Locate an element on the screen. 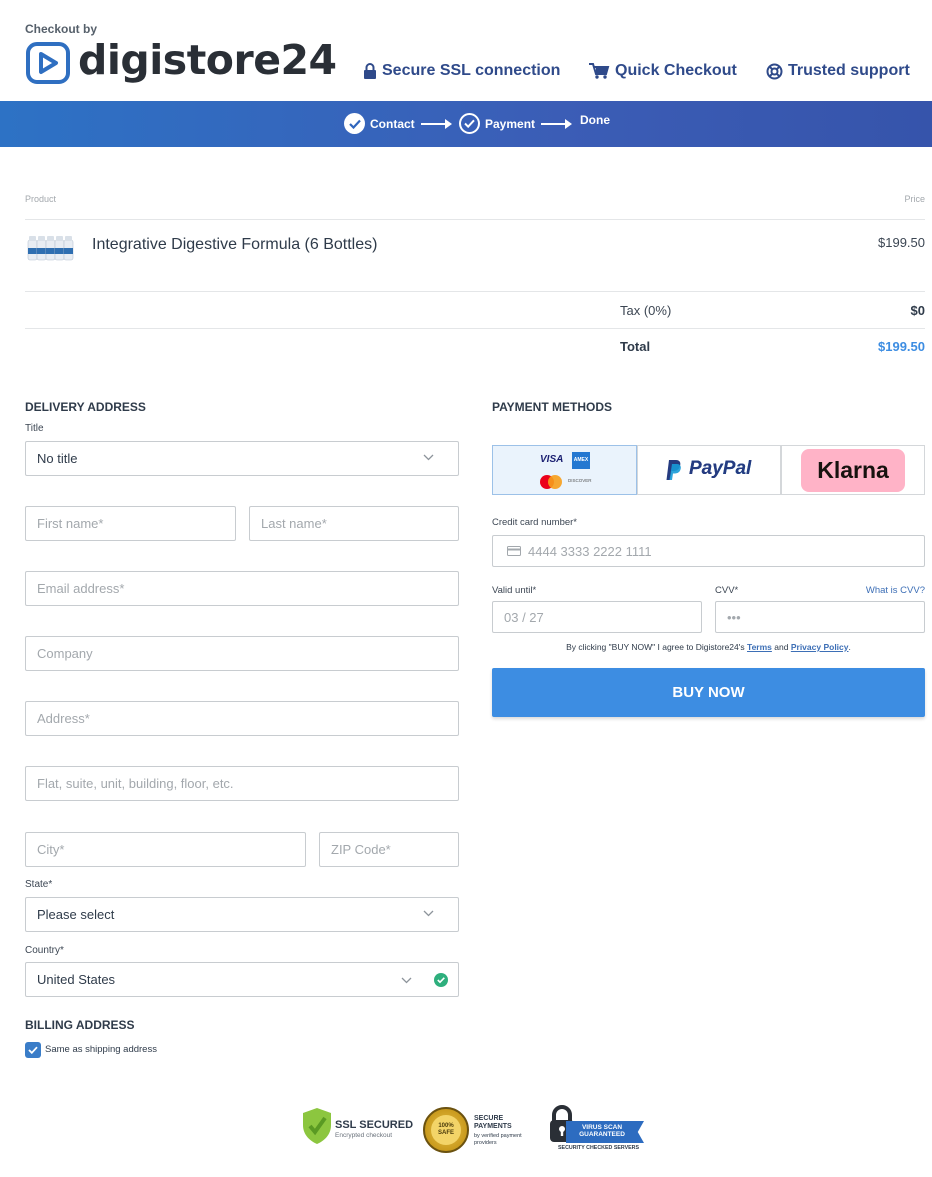 The image size is (932, 1177). paypal-method-tab: PayPal is located at coordinates (709, 470).